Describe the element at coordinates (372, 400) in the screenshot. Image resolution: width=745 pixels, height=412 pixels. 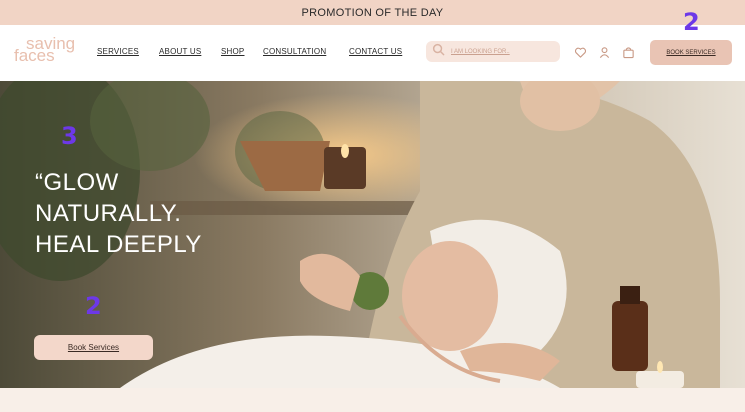
I see `page-bottom-strip` at that location.